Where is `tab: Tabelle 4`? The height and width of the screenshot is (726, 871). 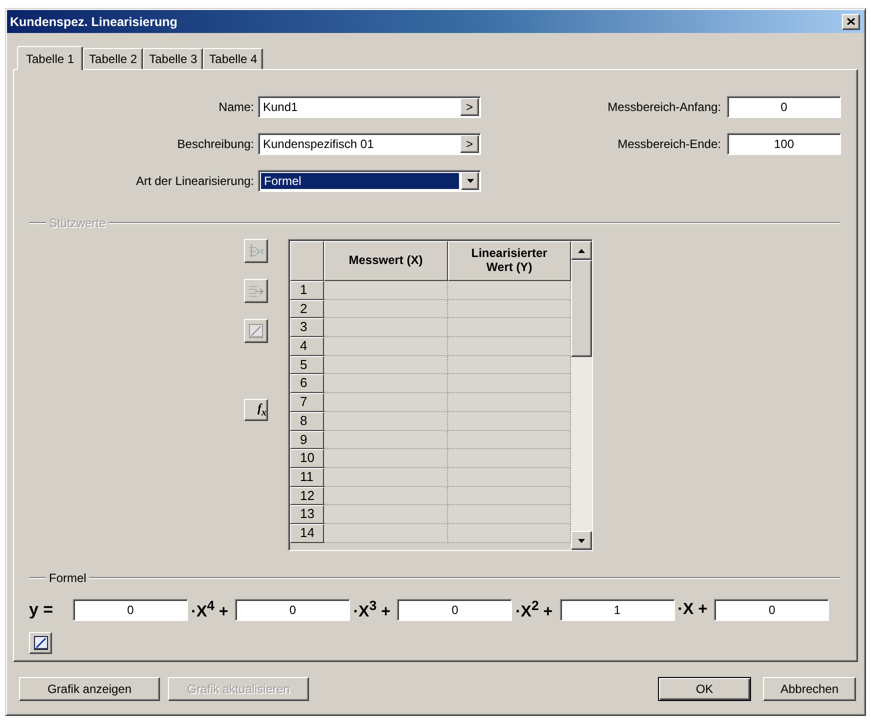
tab: Tabelle 4 is located at coordinates (233, 58).